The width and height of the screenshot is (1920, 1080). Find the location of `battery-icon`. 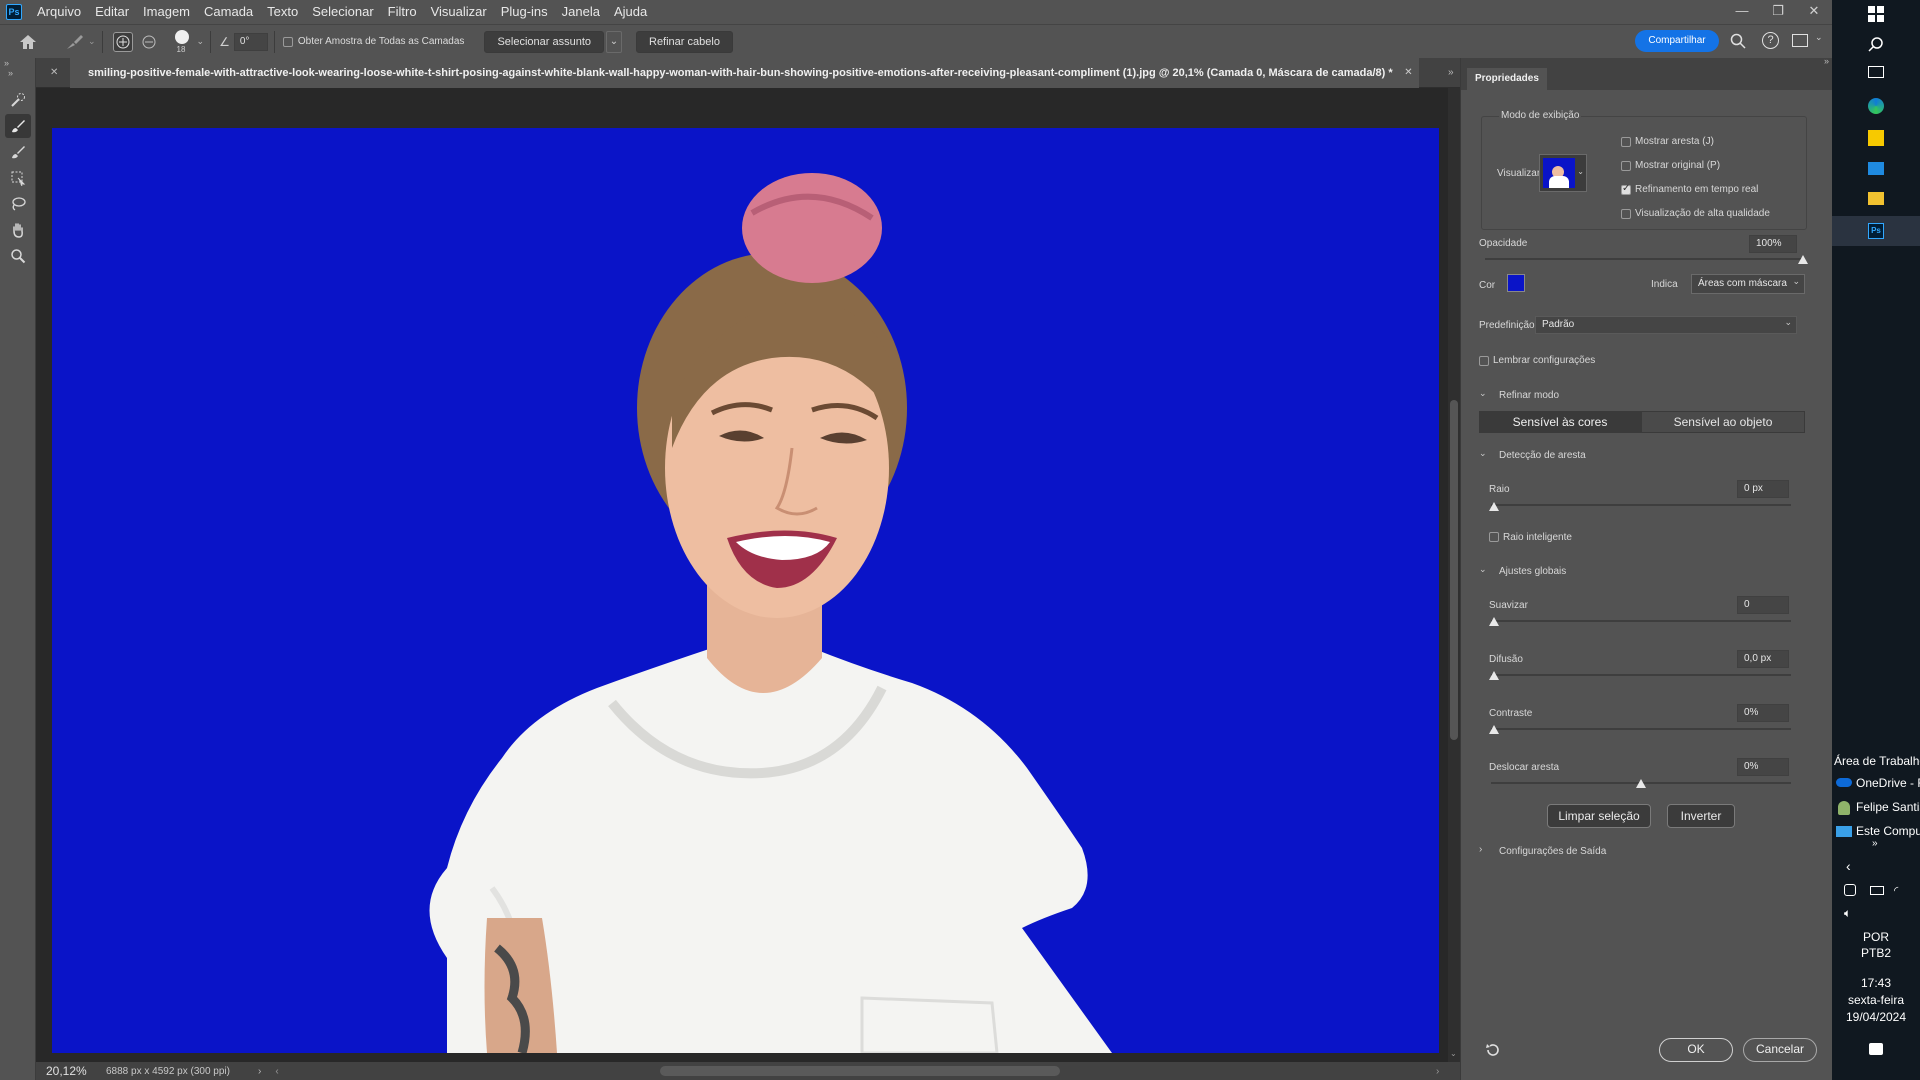

battery-icon is located at coordinates (1877, 890).